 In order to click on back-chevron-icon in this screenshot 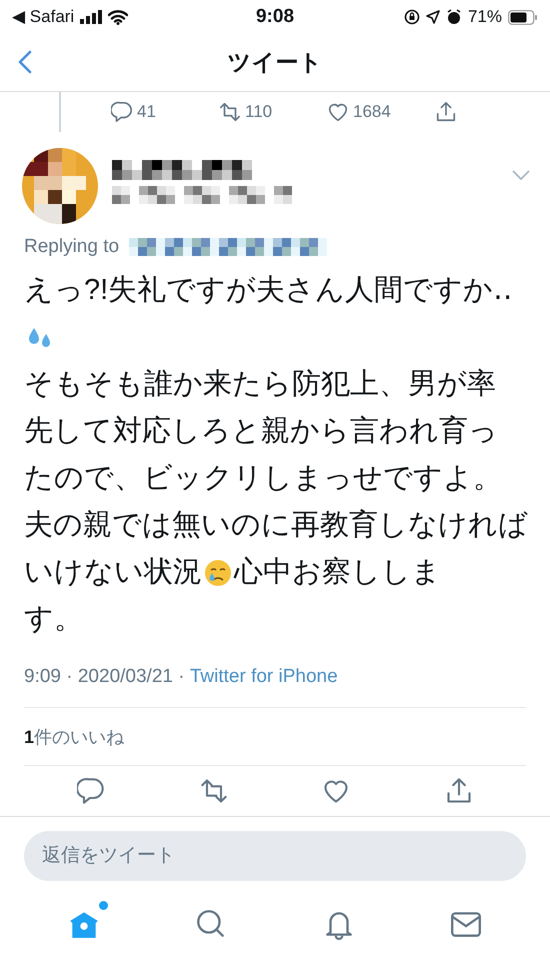, I will do `click(25, 62)`.